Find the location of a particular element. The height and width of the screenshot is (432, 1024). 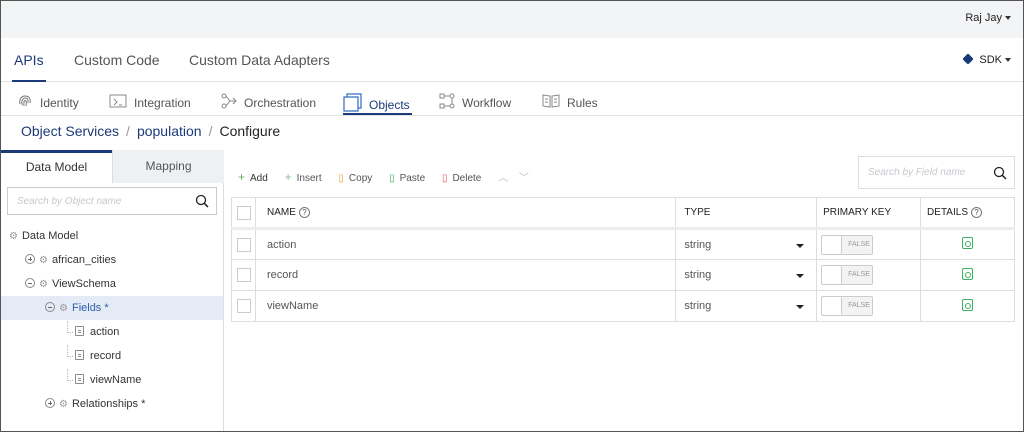

tree-node-field-viewname: viewName is located at coordinates (112, 380).